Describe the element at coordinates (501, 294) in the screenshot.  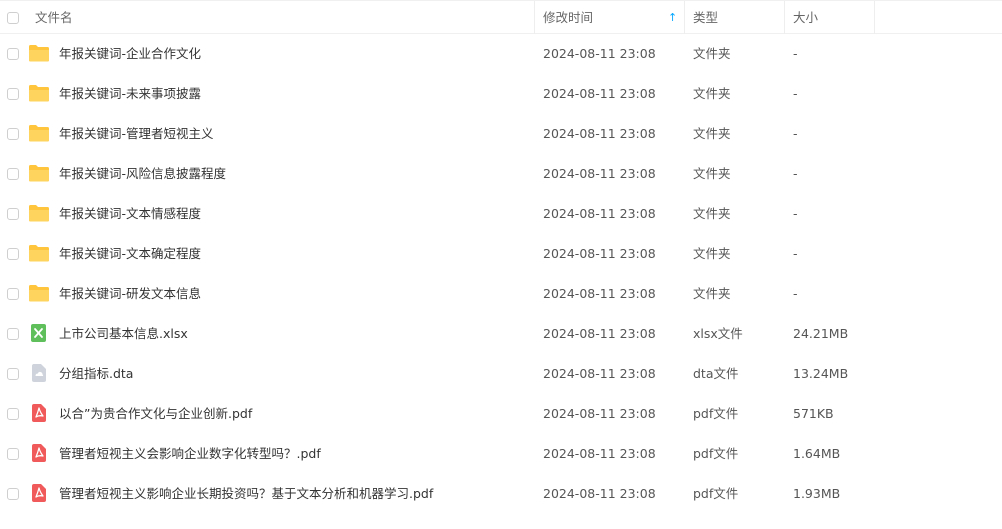
I see `file-row: 年报关键词-研发文本信息 2024-08-11 23:08 文件夹 -` at that location.